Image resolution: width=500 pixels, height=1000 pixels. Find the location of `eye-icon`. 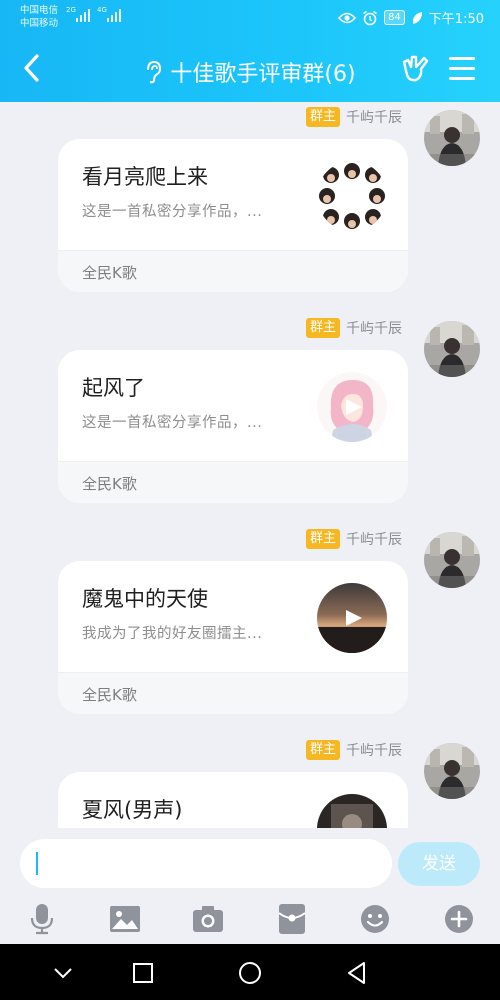

eye-icon is located at coordinates (347, 17).